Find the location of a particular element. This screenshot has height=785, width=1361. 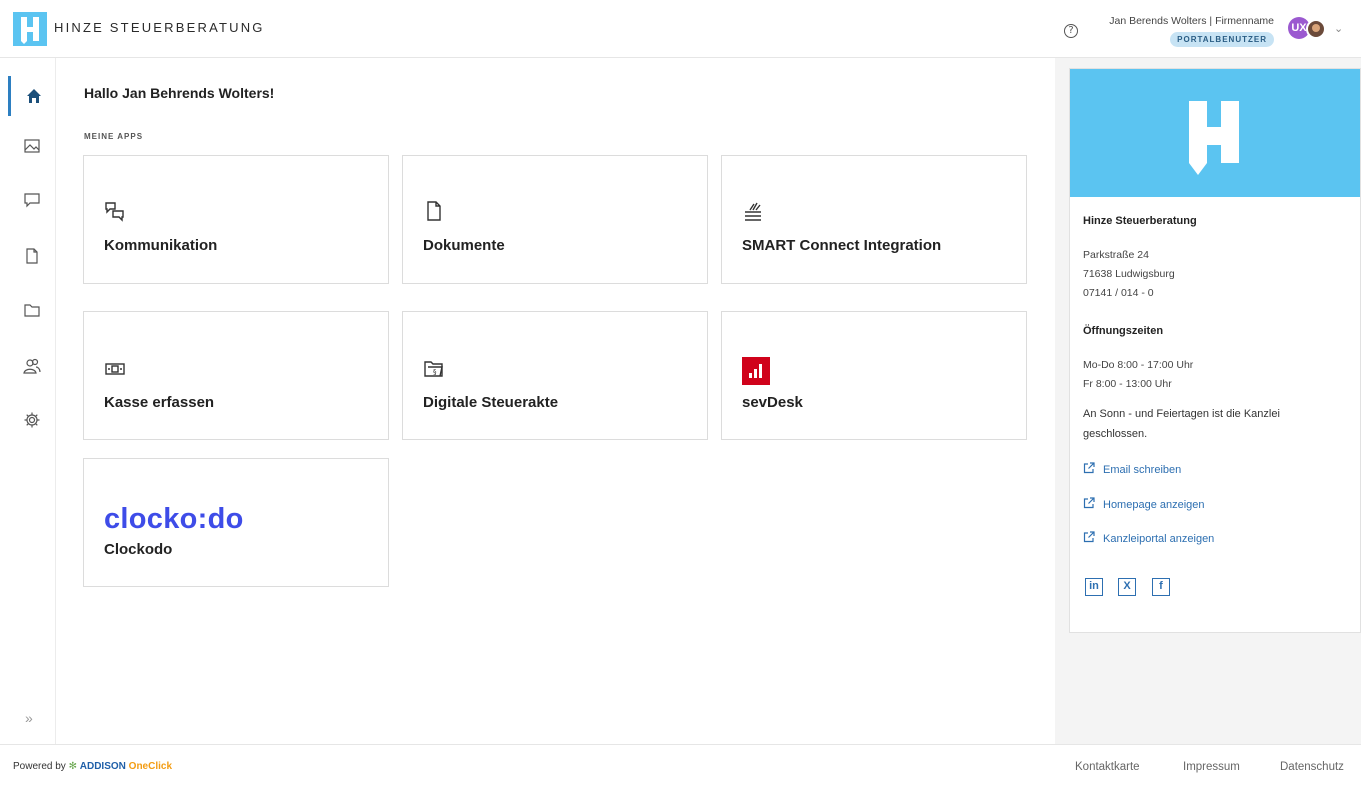

sidebar-item-users is located at coordinates (32, 366).